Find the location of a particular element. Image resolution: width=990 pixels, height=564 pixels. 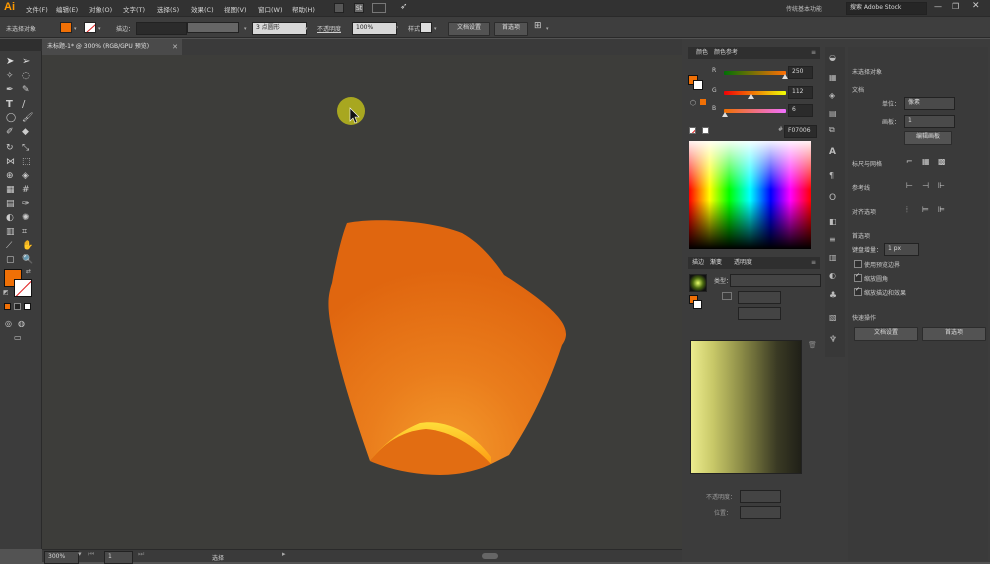

tab-gradient: 渐变 is located at coordinates (716, 263).